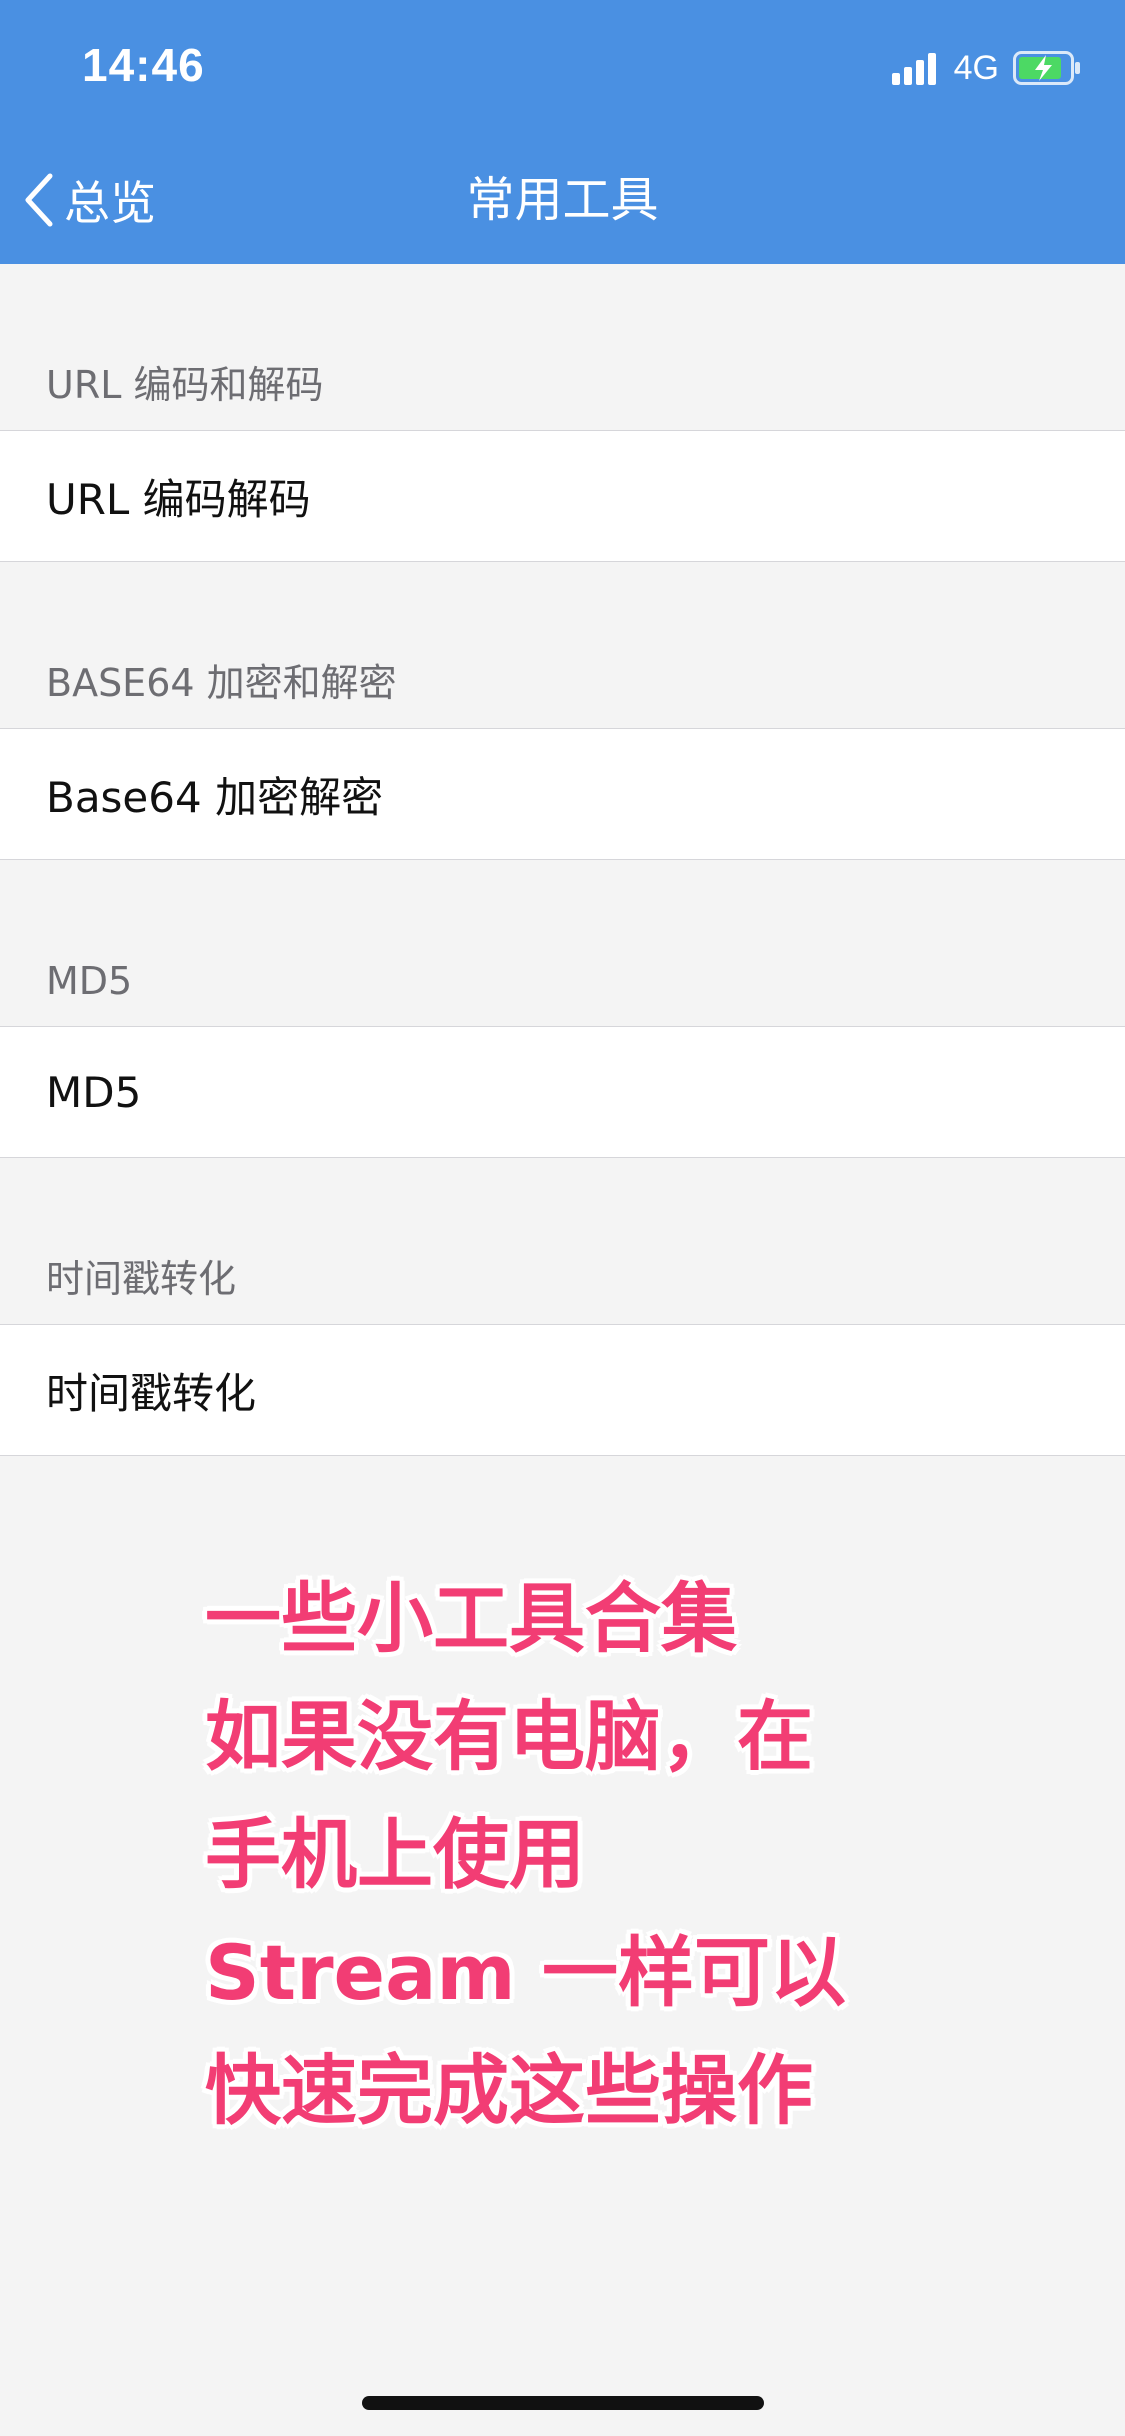 The image size is (1125, 2436). What do you see at coordinates (143, 65) in the screenshot?
I see `status-time: 14:46` at bounding box center [143, 65].